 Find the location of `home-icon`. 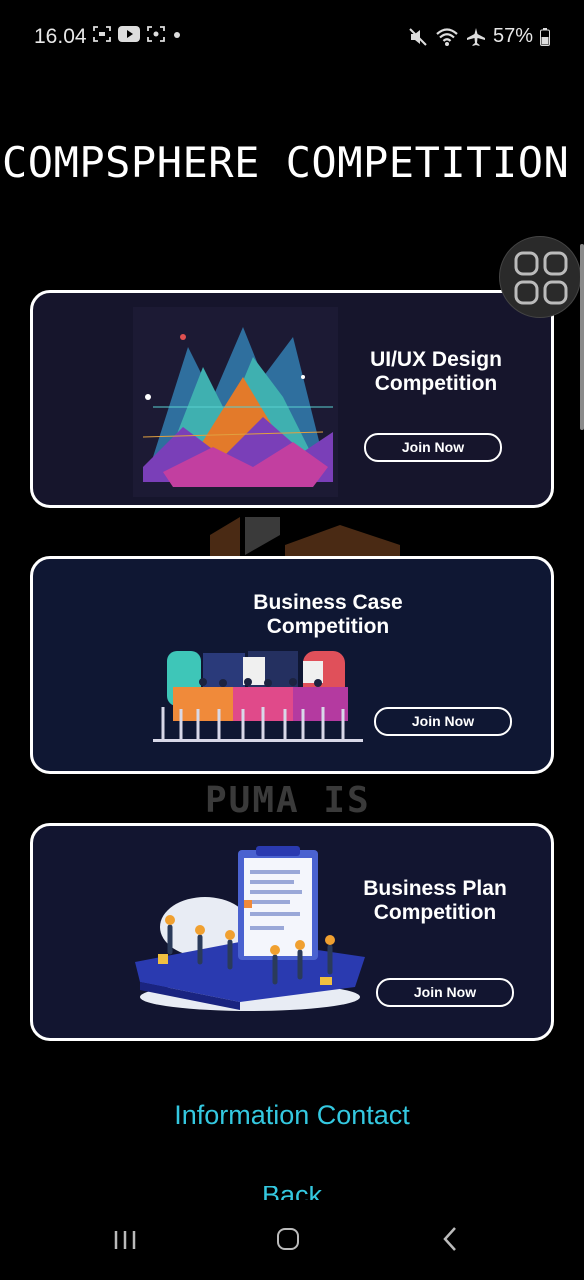

home-icon is located at coordinates (288, 1239).